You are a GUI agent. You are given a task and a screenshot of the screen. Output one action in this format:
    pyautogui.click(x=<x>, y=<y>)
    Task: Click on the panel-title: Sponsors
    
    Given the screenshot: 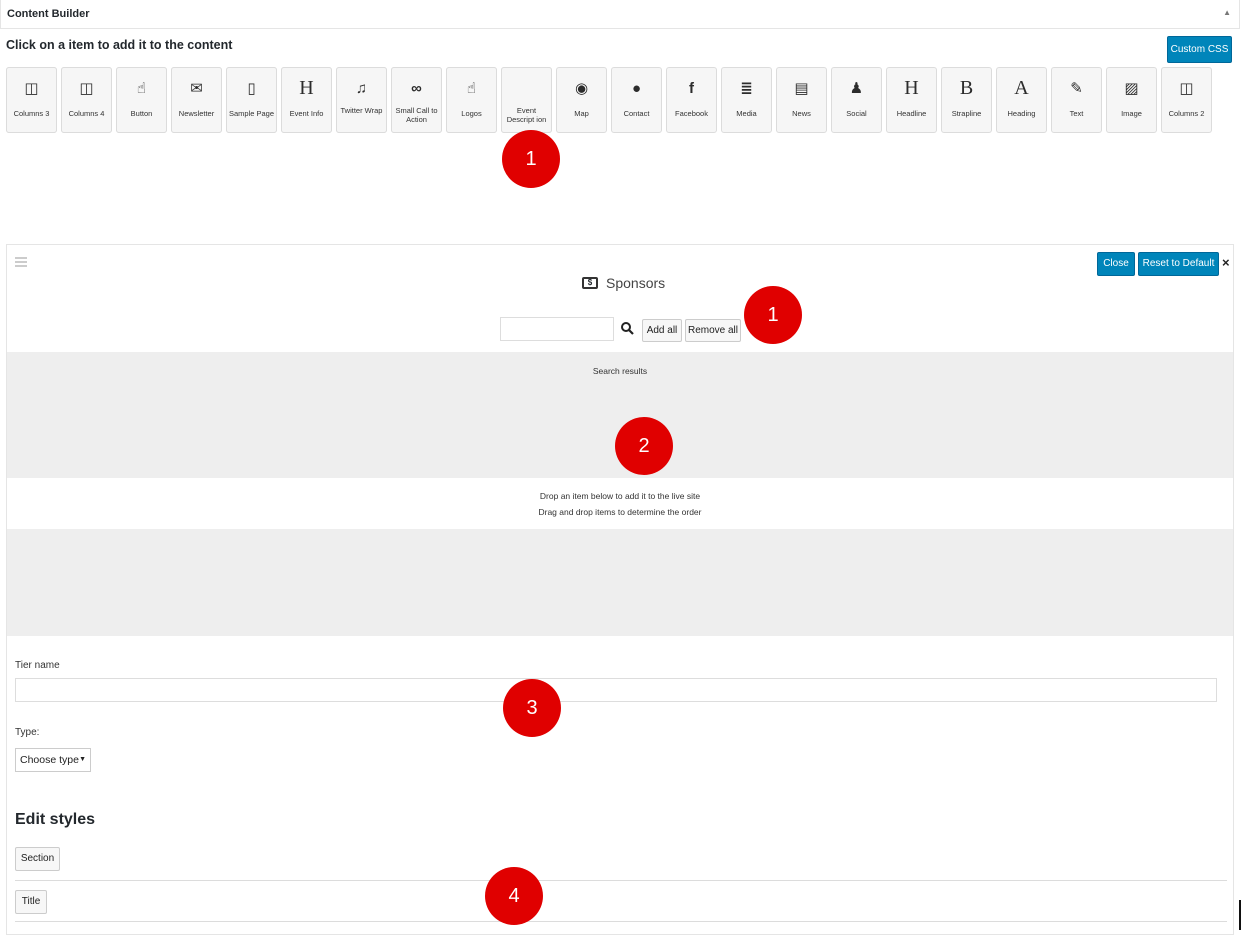 What is the action you would take?
    pyautogui.click(x=636, y=283)
    